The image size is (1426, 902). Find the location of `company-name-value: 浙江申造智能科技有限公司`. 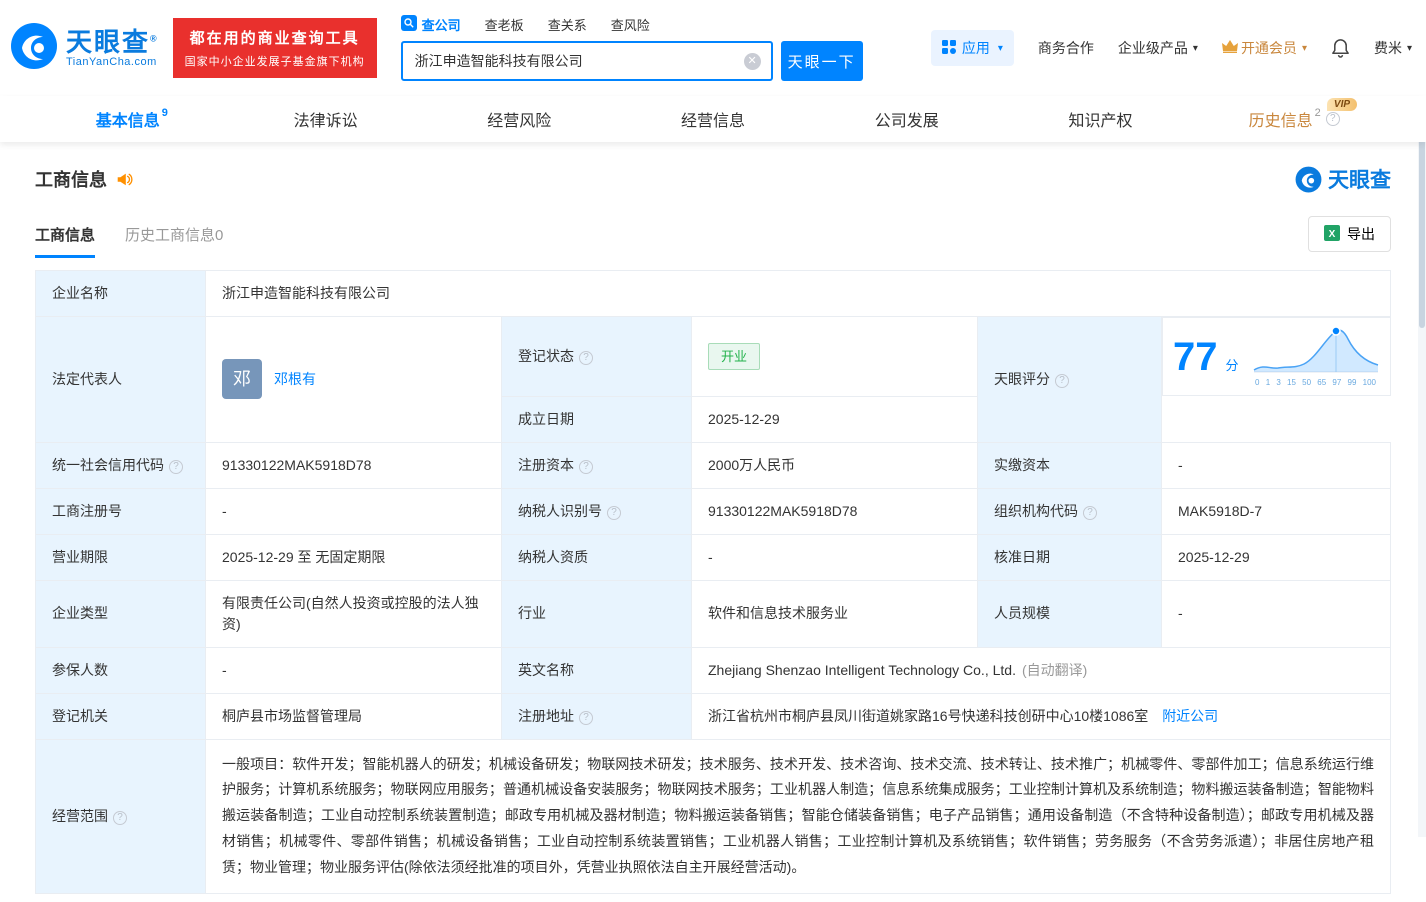

company-name-value: 浙江申造智能科技有限公司 is located at coordinates (798, 293).